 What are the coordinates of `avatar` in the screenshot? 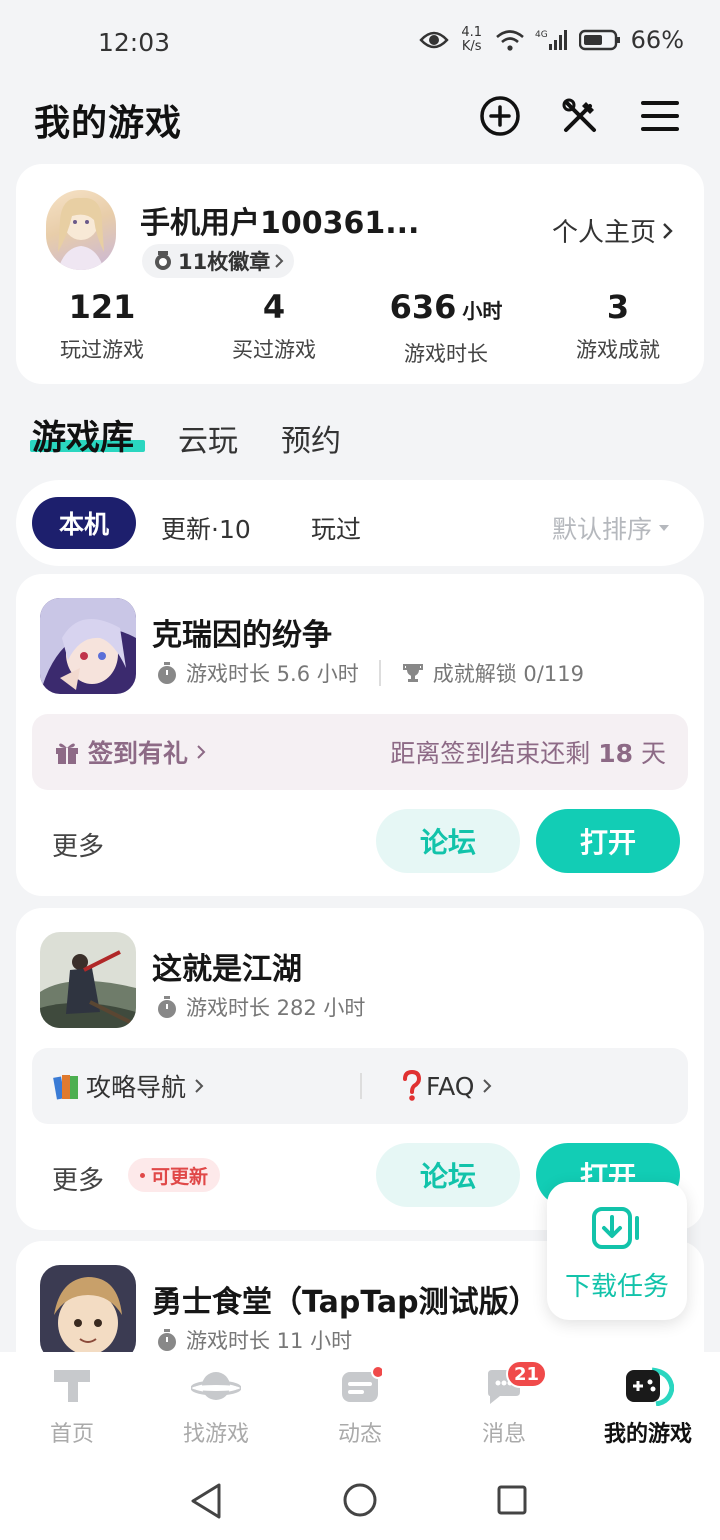 It's located at (81, 230).